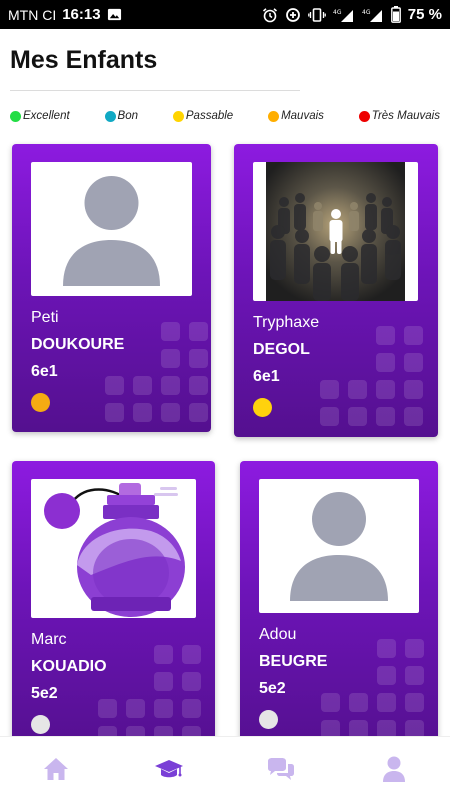  Describe the element at coordinates (278, 634) in the screenshot. I see `child-first-name: Adou` at that location.